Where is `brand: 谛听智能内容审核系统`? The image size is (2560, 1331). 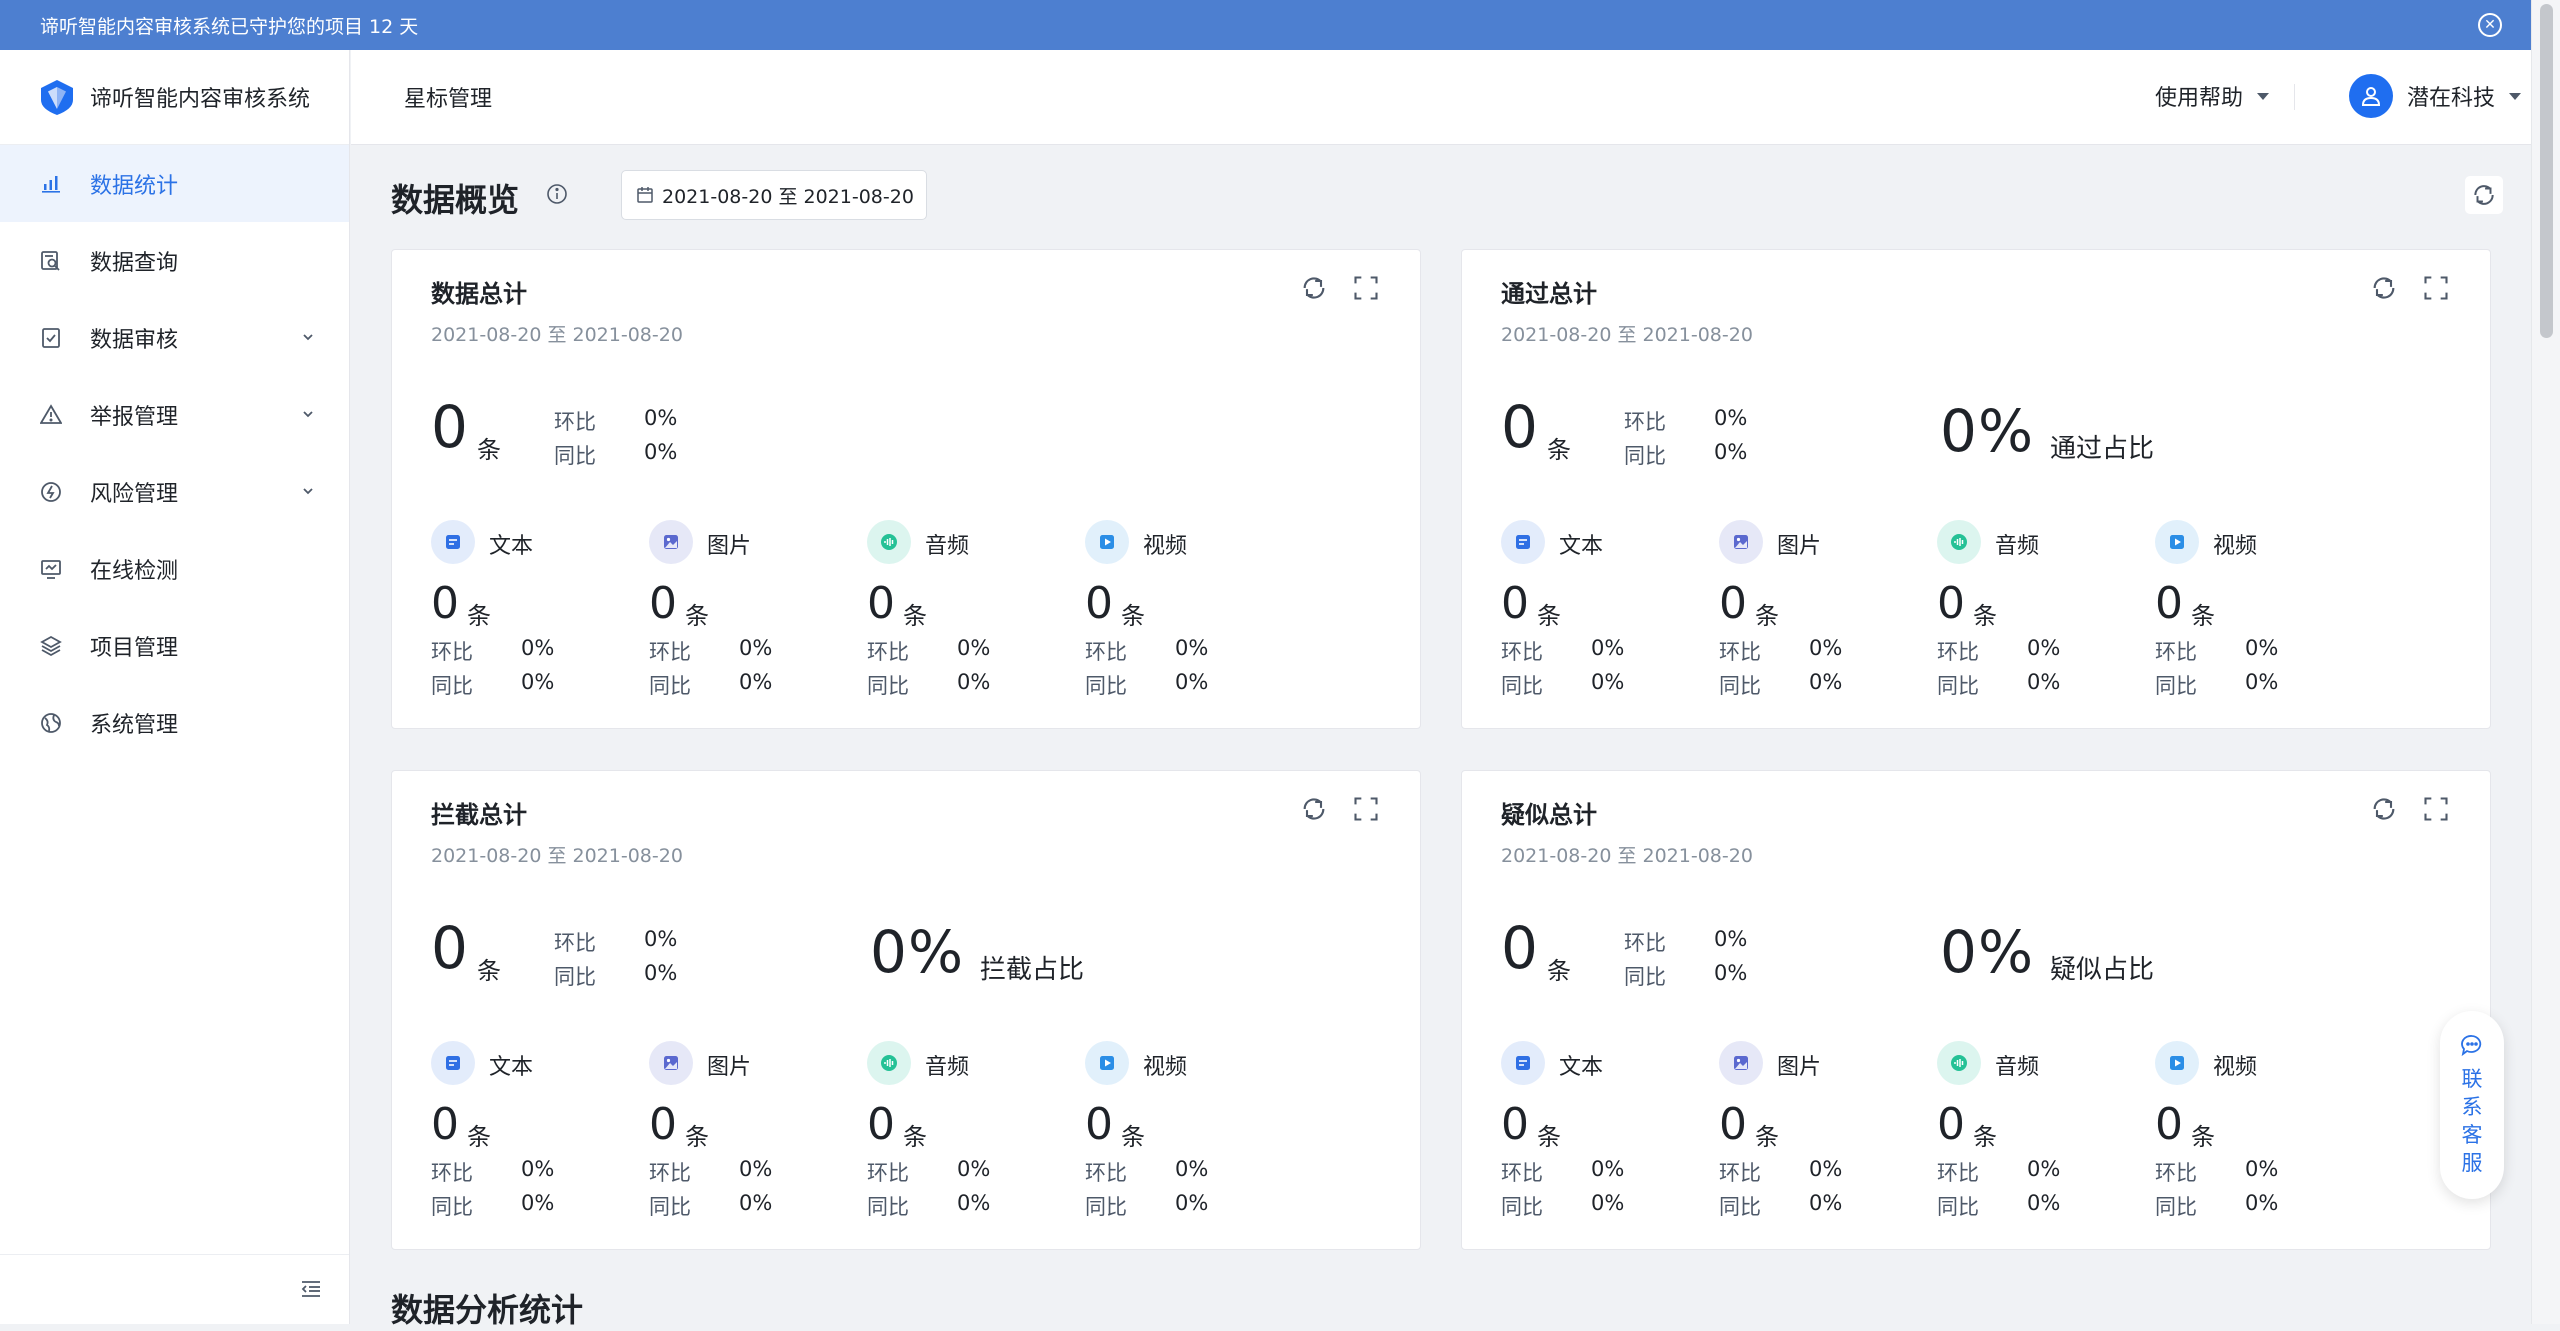
brand: 谛听智能内容审核系统 is located at coordinates (174, 97).